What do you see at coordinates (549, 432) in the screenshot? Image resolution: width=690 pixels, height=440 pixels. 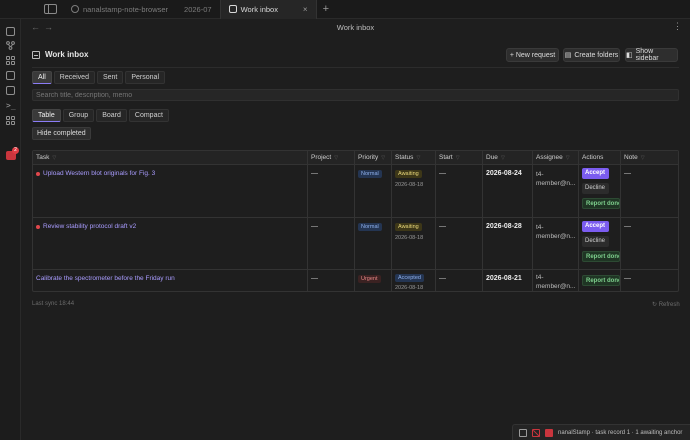 I see `stamp-icon` at bounding box center [549, 432].